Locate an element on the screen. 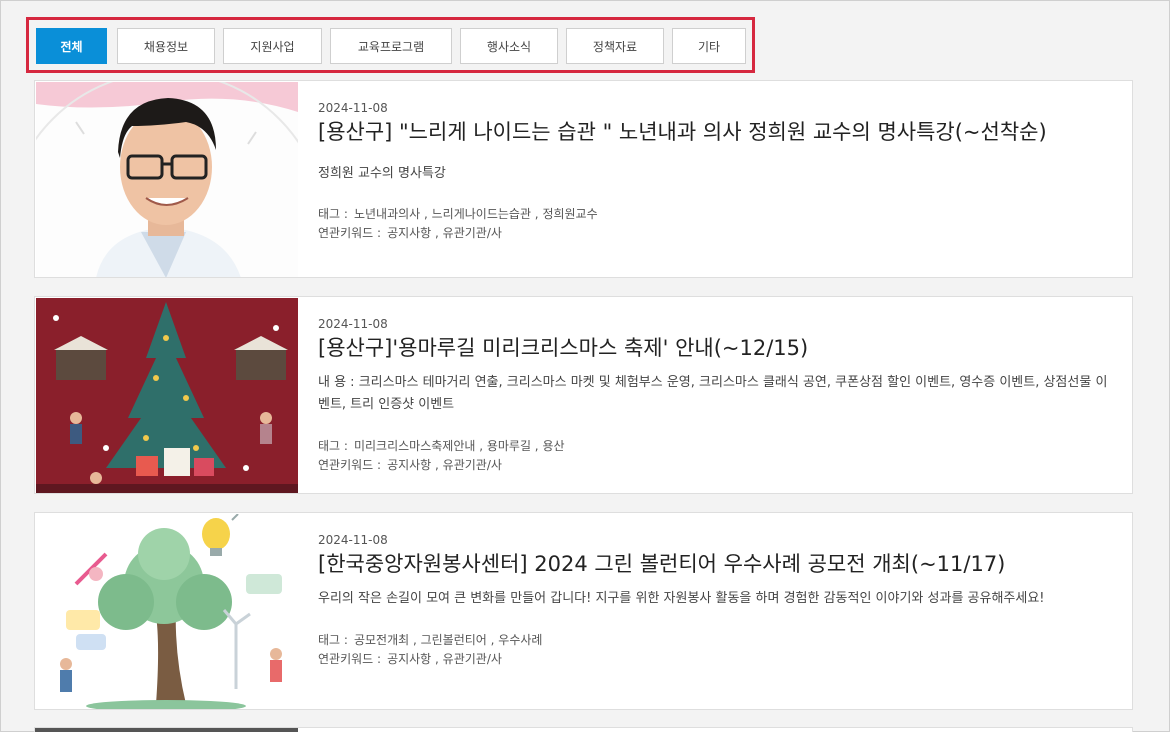  tab-support-programs: 지원사업 is located at coordinates (272, 46).